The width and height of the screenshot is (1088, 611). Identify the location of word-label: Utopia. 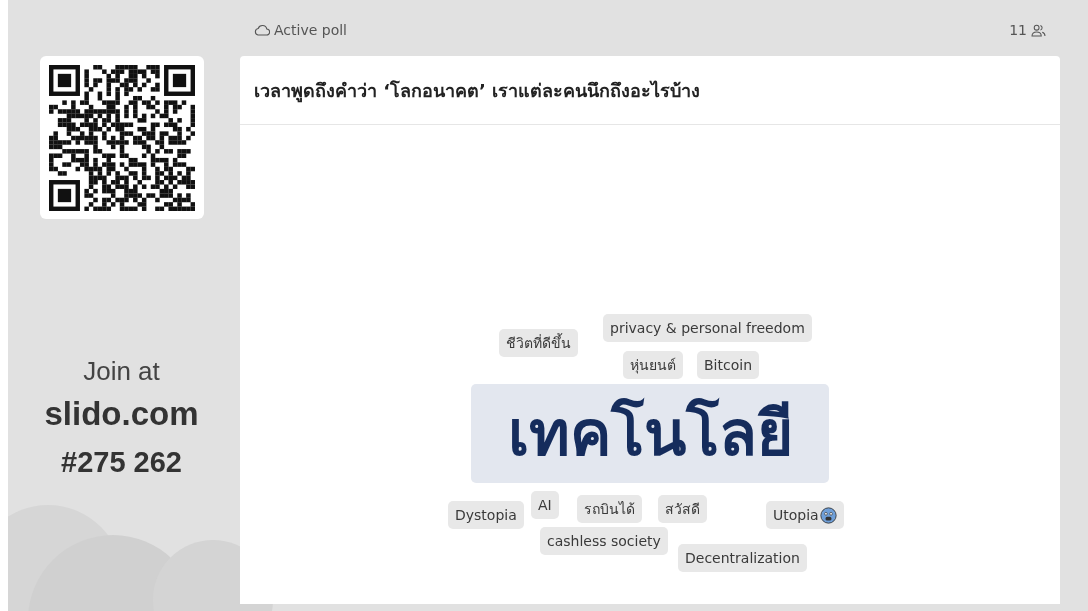
(796, 515).